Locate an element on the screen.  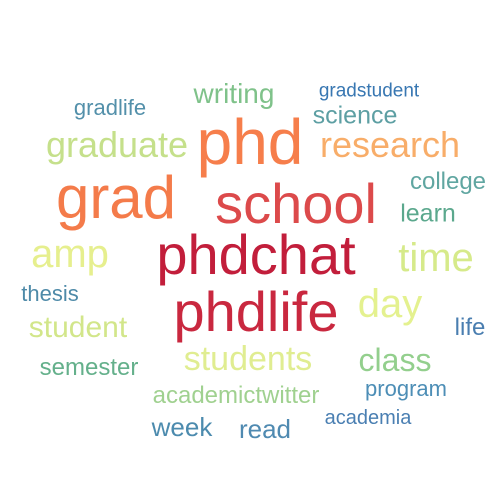
word-writing: writing is located at coordinates (234, 93).